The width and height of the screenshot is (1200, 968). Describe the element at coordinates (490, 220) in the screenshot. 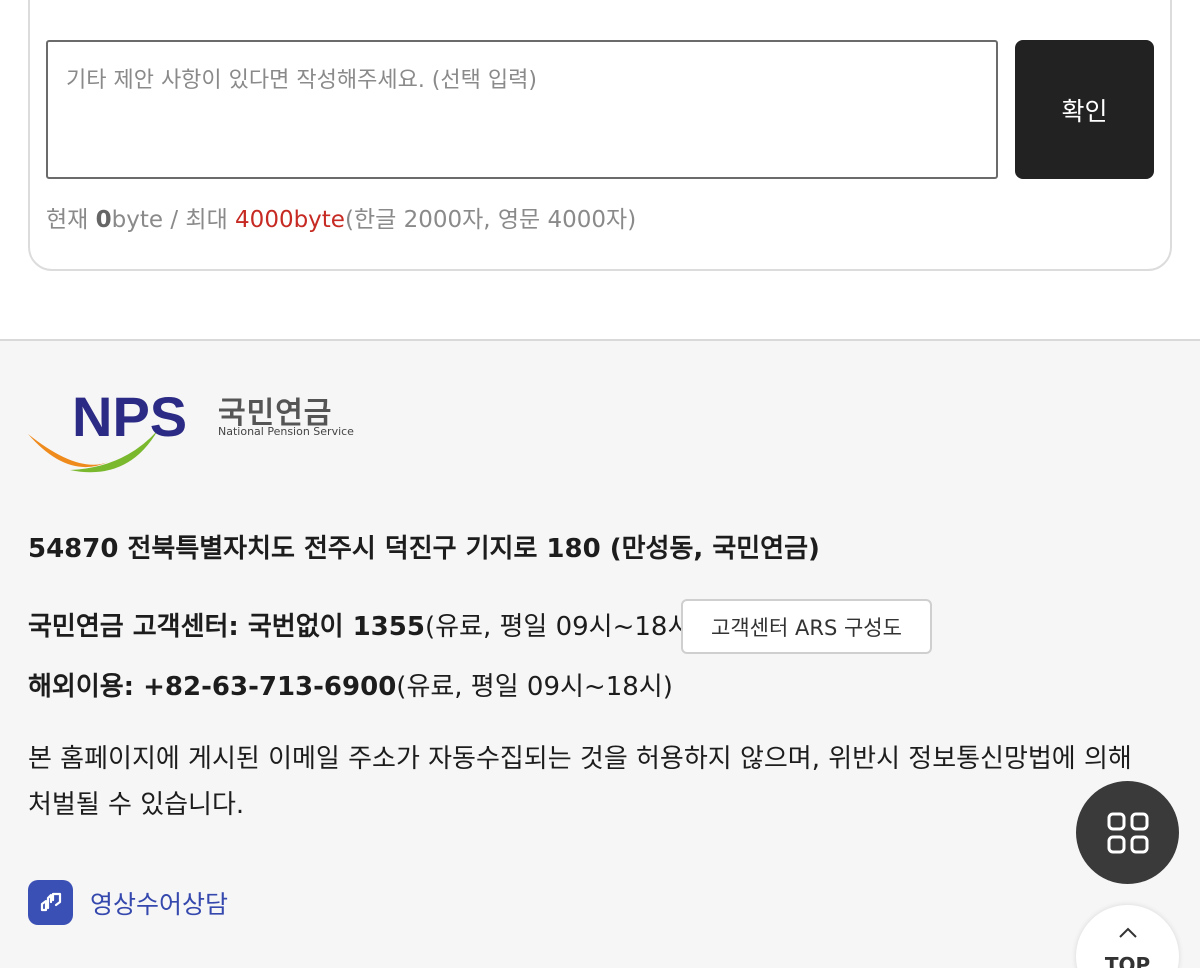

I see `byte-suffix: (한글 2000자, 영문 4000자)` at that location.